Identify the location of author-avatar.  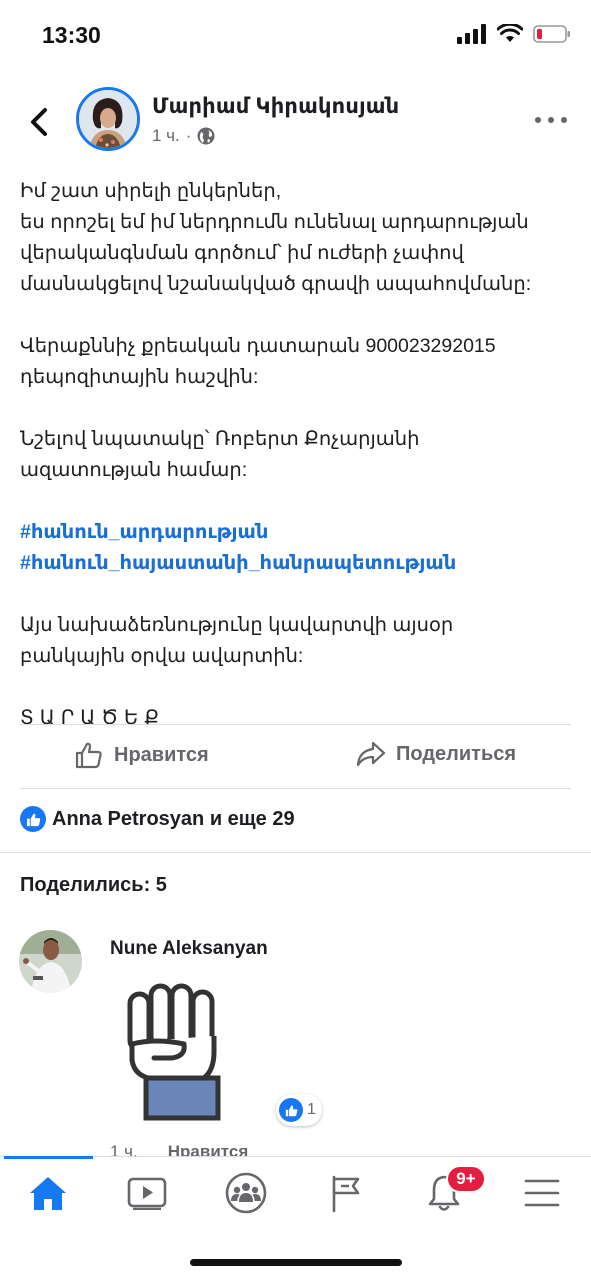
(108, 119).